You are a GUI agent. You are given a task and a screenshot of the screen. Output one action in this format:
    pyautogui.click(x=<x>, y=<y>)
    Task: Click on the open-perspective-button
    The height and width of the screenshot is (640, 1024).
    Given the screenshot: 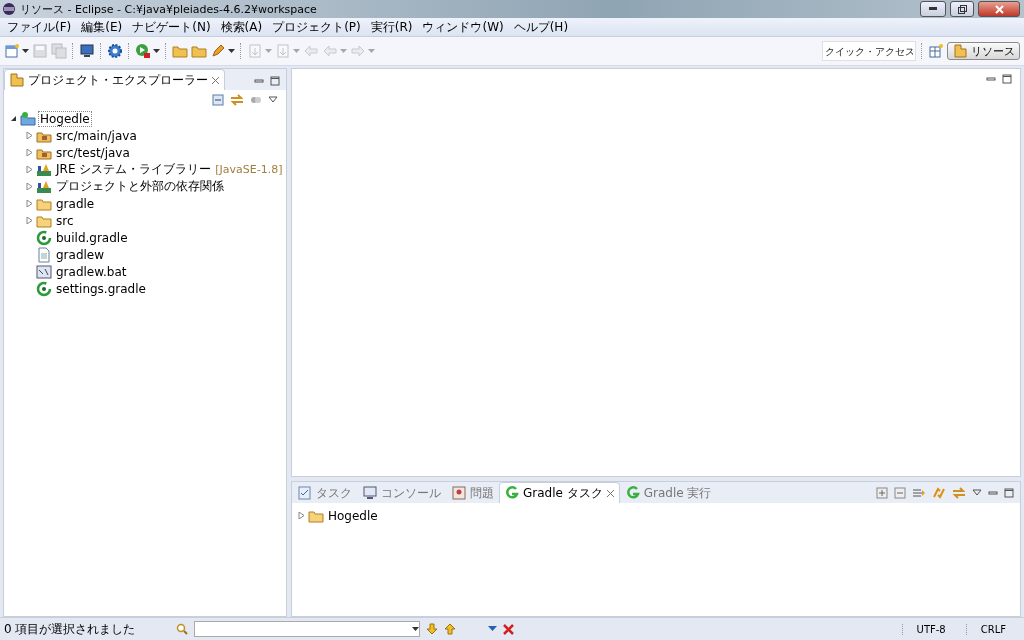 What is the action you would take?
    pyautogui.click(x=936, y=51)
    